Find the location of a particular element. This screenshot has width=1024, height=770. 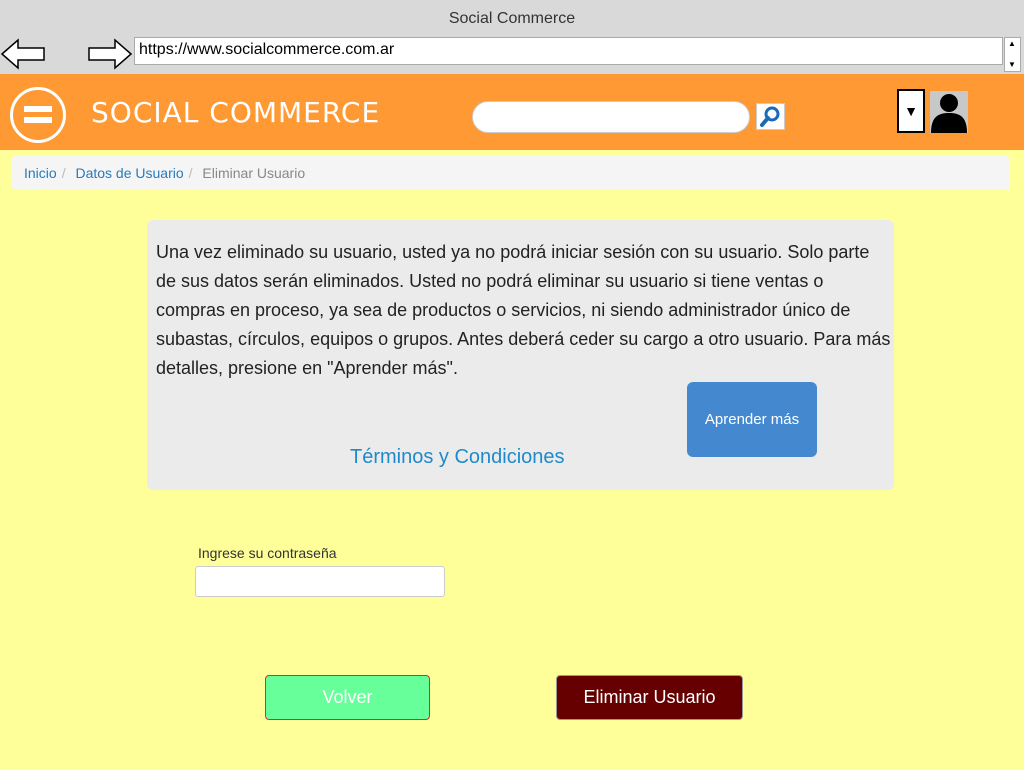

back-arrow-icon is located at coordinates (23, 54).